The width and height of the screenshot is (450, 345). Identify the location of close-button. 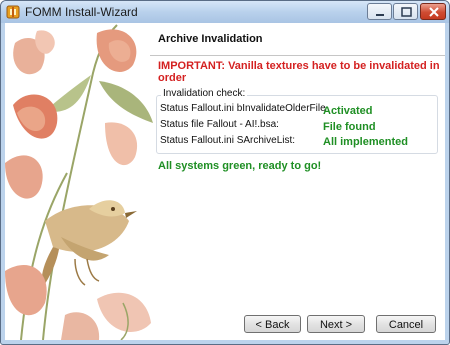
(433, 11).